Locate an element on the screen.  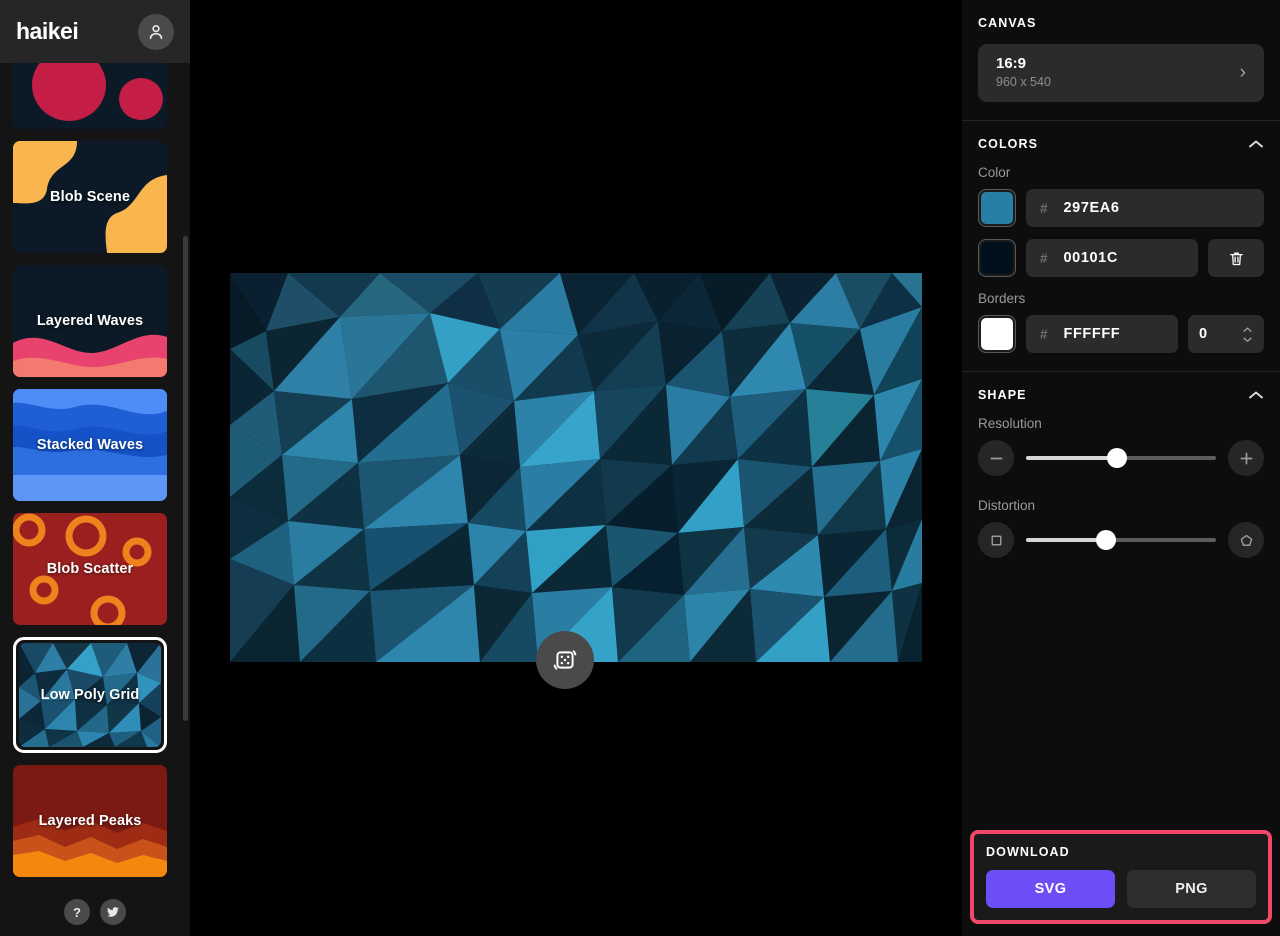
sidebar-item-label: Low Poly Grid is located at coordinates (90, 695).